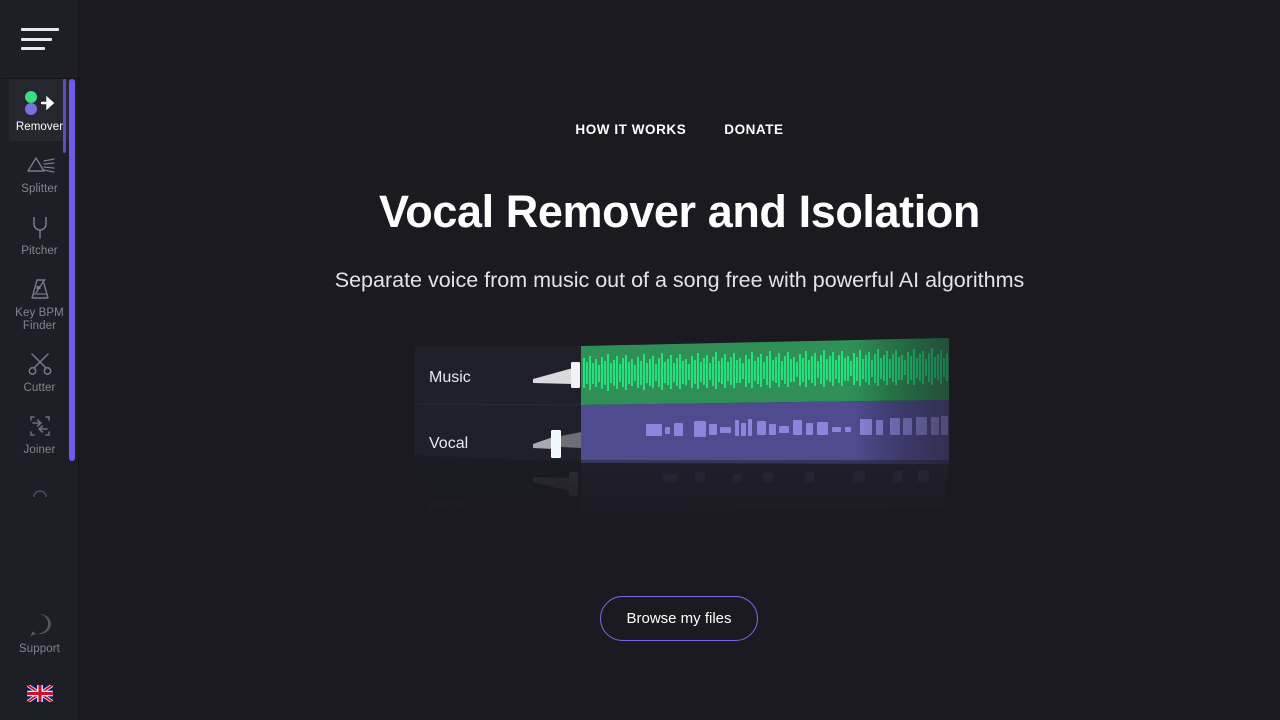 This screenshot has width=1280, height=720. I want to click on arc-icon, so click(40, 488).